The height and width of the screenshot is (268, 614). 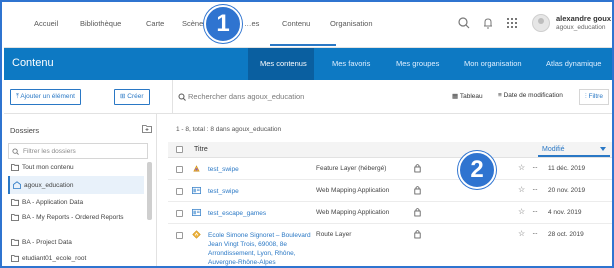 What do you see at coordinates (565, 212) in the screenshot?
I see `item-modified-date: 4 nov. 2019` at bounding box center [565, 212].